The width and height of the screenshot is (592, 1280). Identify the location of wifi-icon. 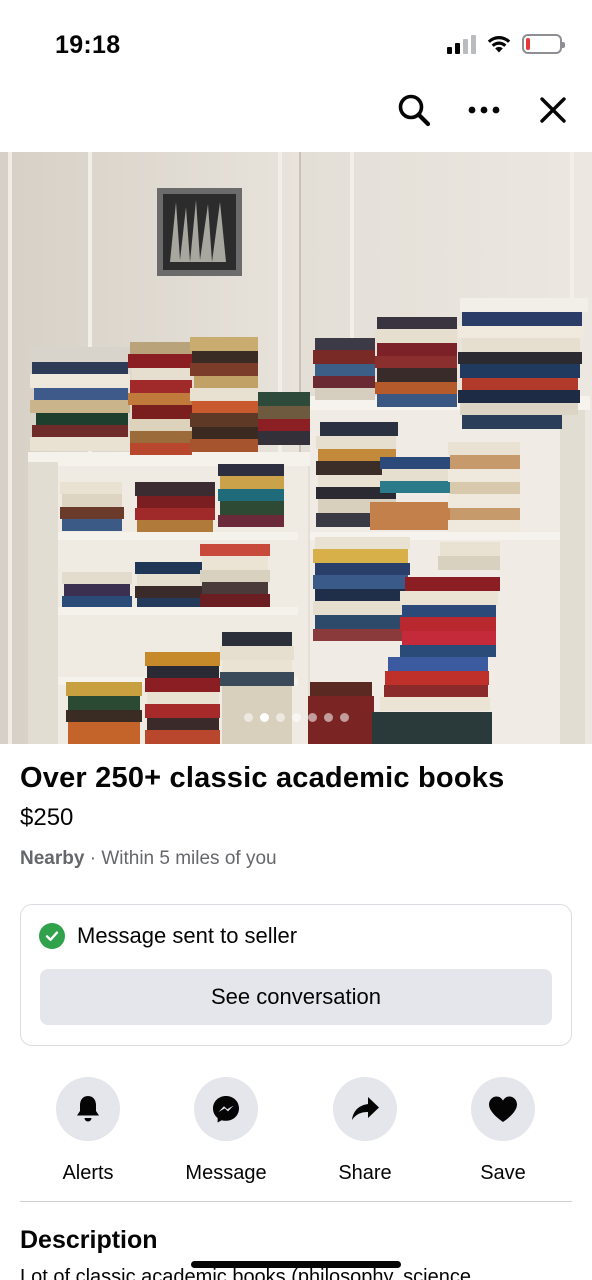
(499, 44).